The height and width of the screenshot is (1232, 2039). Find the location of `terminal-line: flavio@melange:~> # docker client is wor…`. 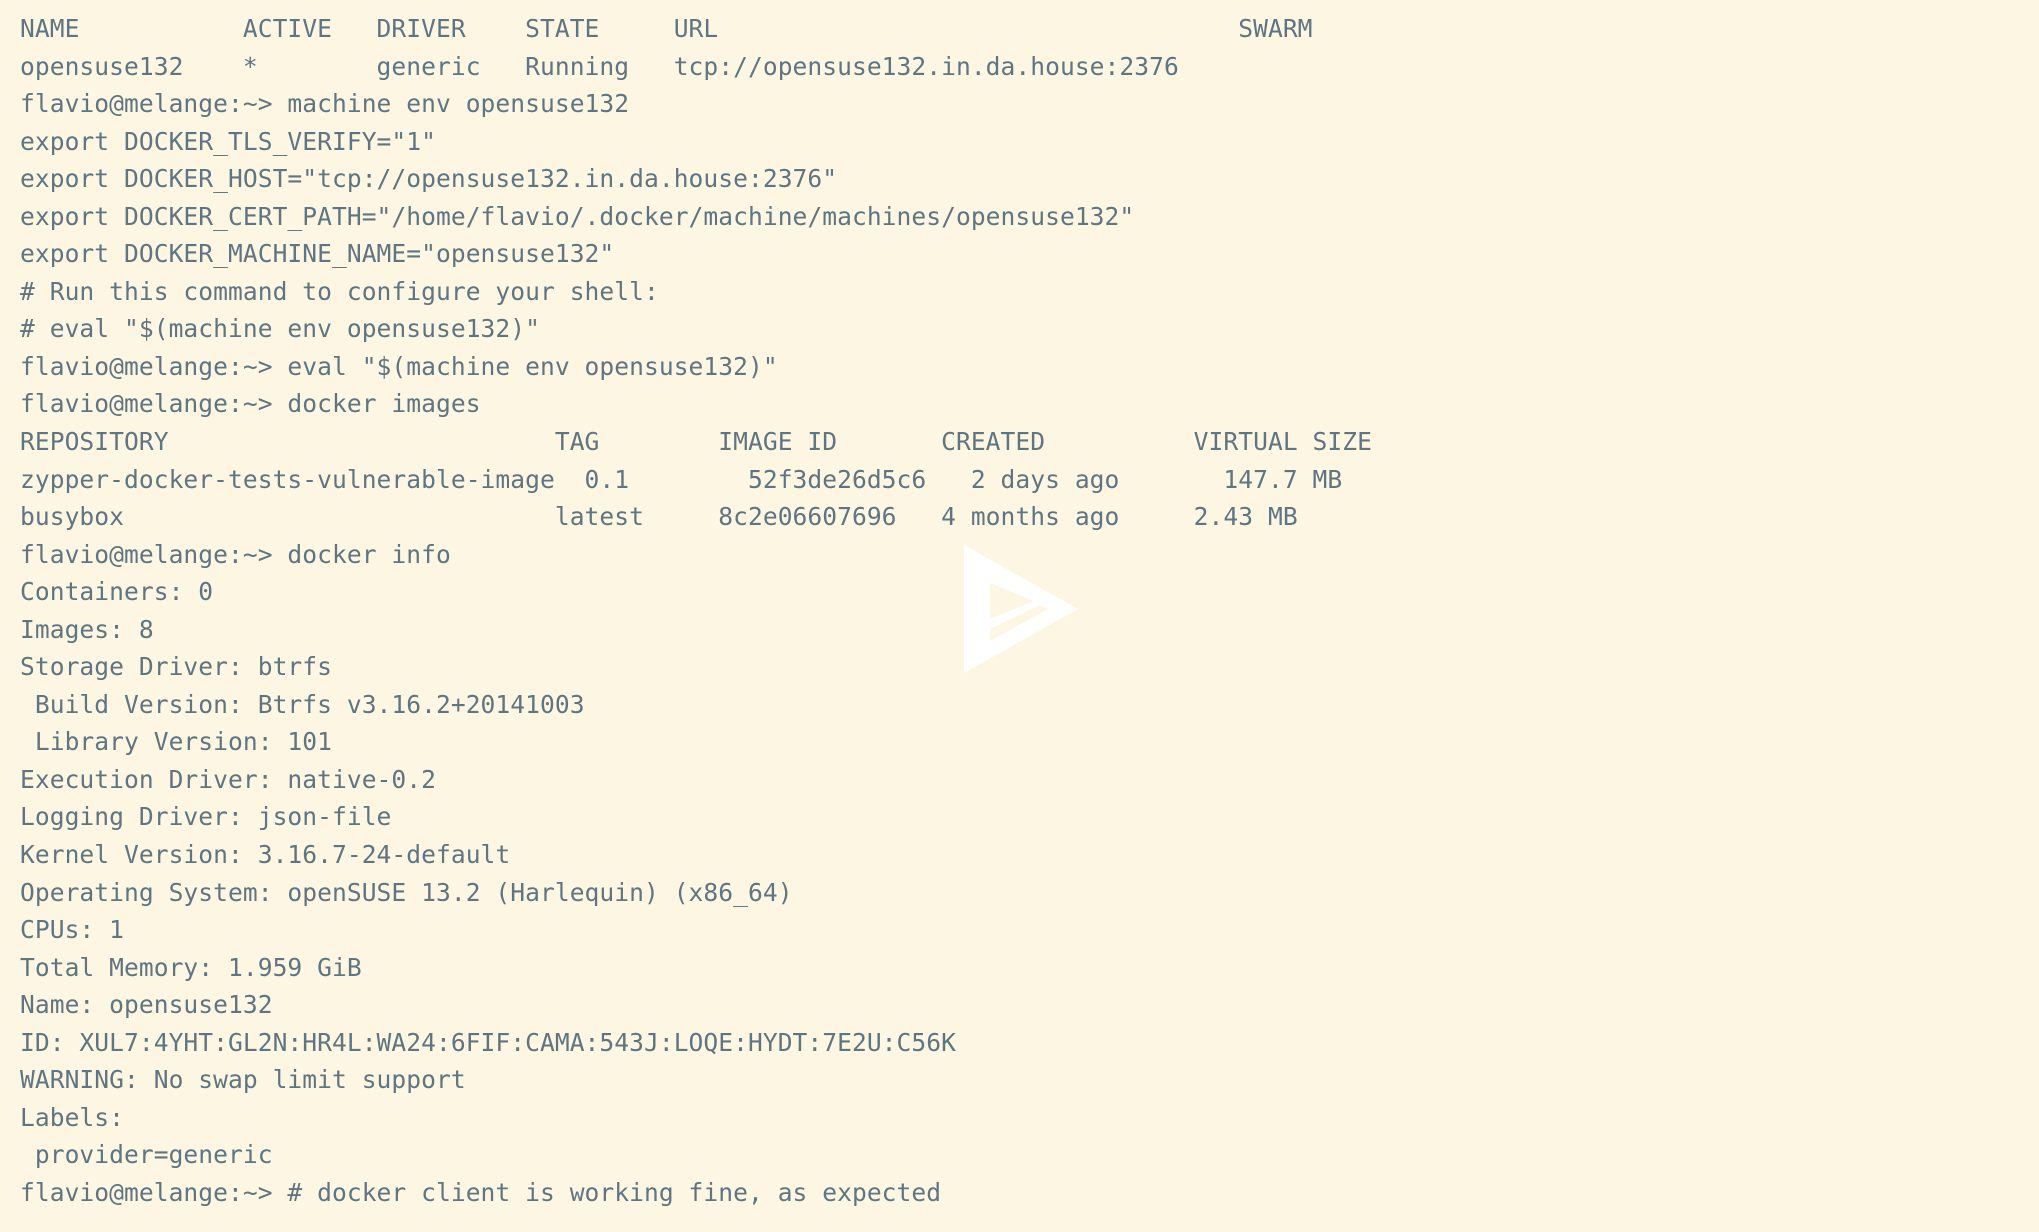

terminal-line: flavio@melange:~> # docker client is wor… is located at coordinates (481, 1192).